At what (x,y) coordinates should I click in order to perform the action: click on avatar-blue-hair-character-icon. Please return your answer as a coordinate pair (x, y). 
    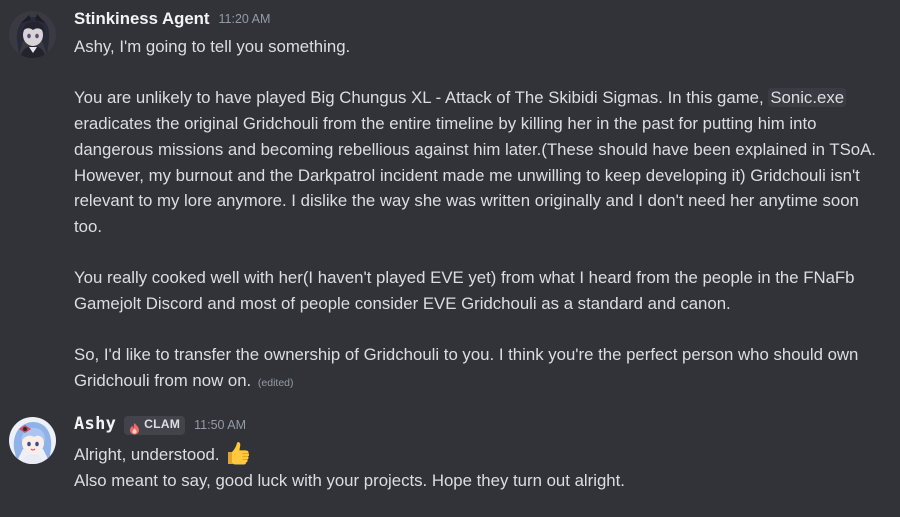
    Looking at the image, I should click on (32, 440).